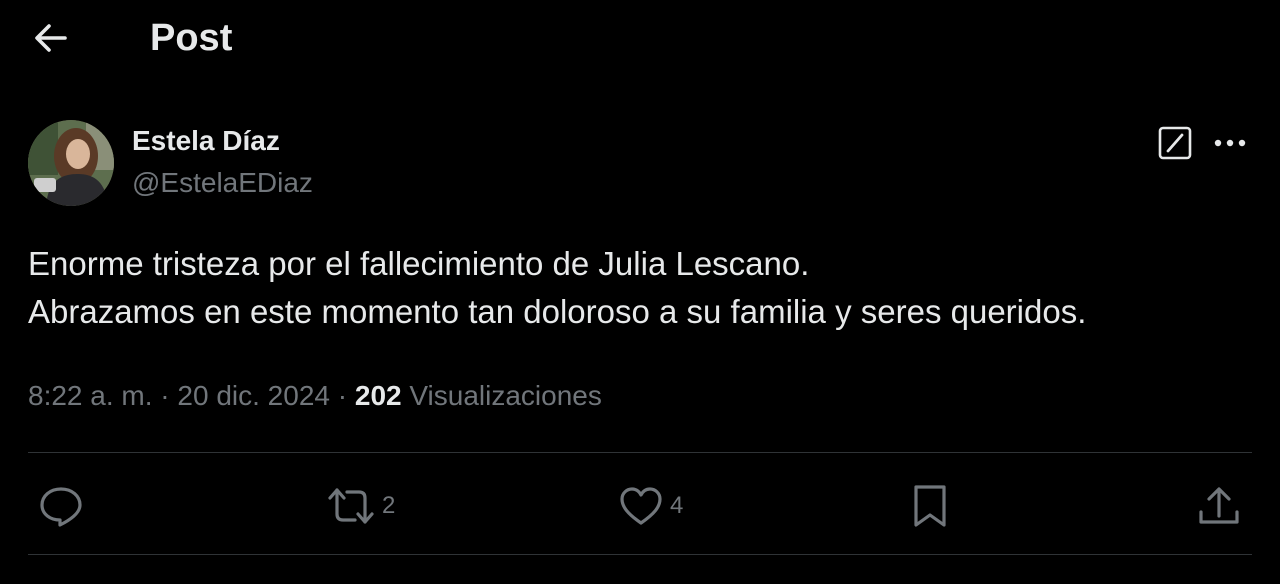 The width and height of the screenshot is (1280, 584). I want to click on reply-button, so click(61, 506).